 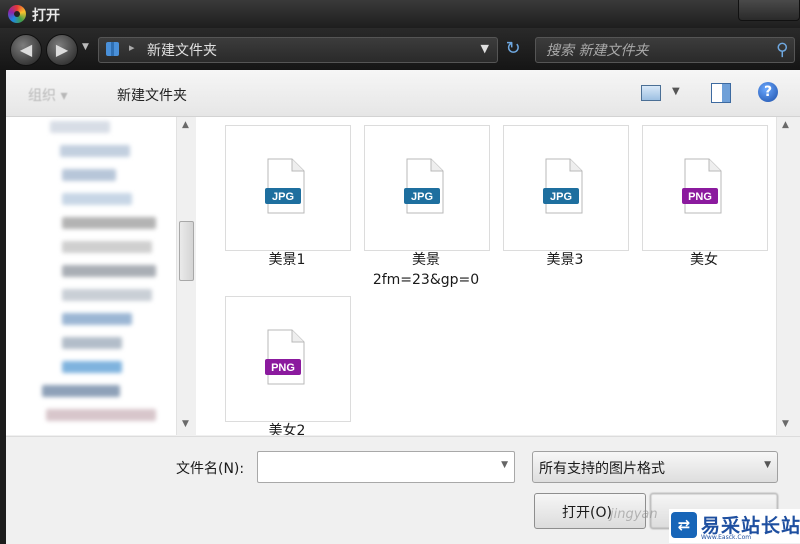 I want to click on address-bar: ▸ 新建文件夹 ▼, so click(x=298, y=50).